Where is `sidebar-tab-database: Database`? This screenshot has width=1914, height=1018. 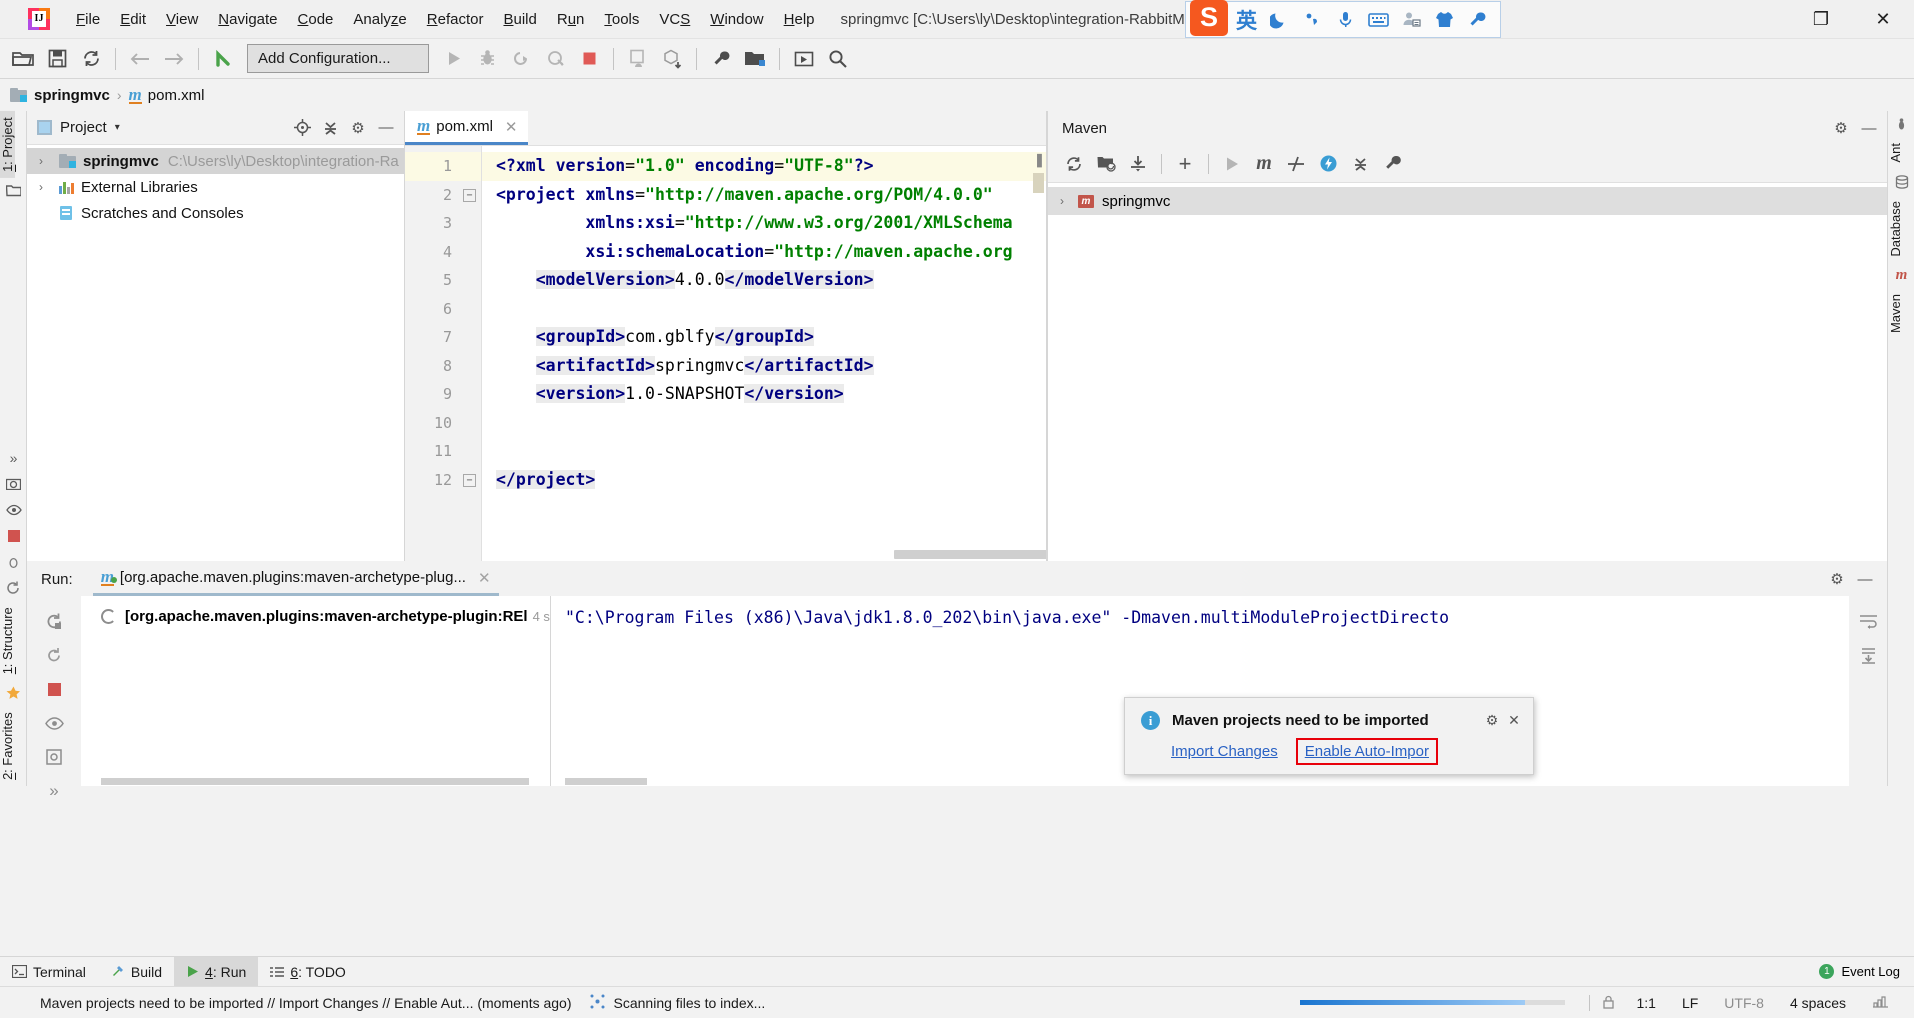 sidebar-tab-database: Database is located at coordinates (1895, 229).